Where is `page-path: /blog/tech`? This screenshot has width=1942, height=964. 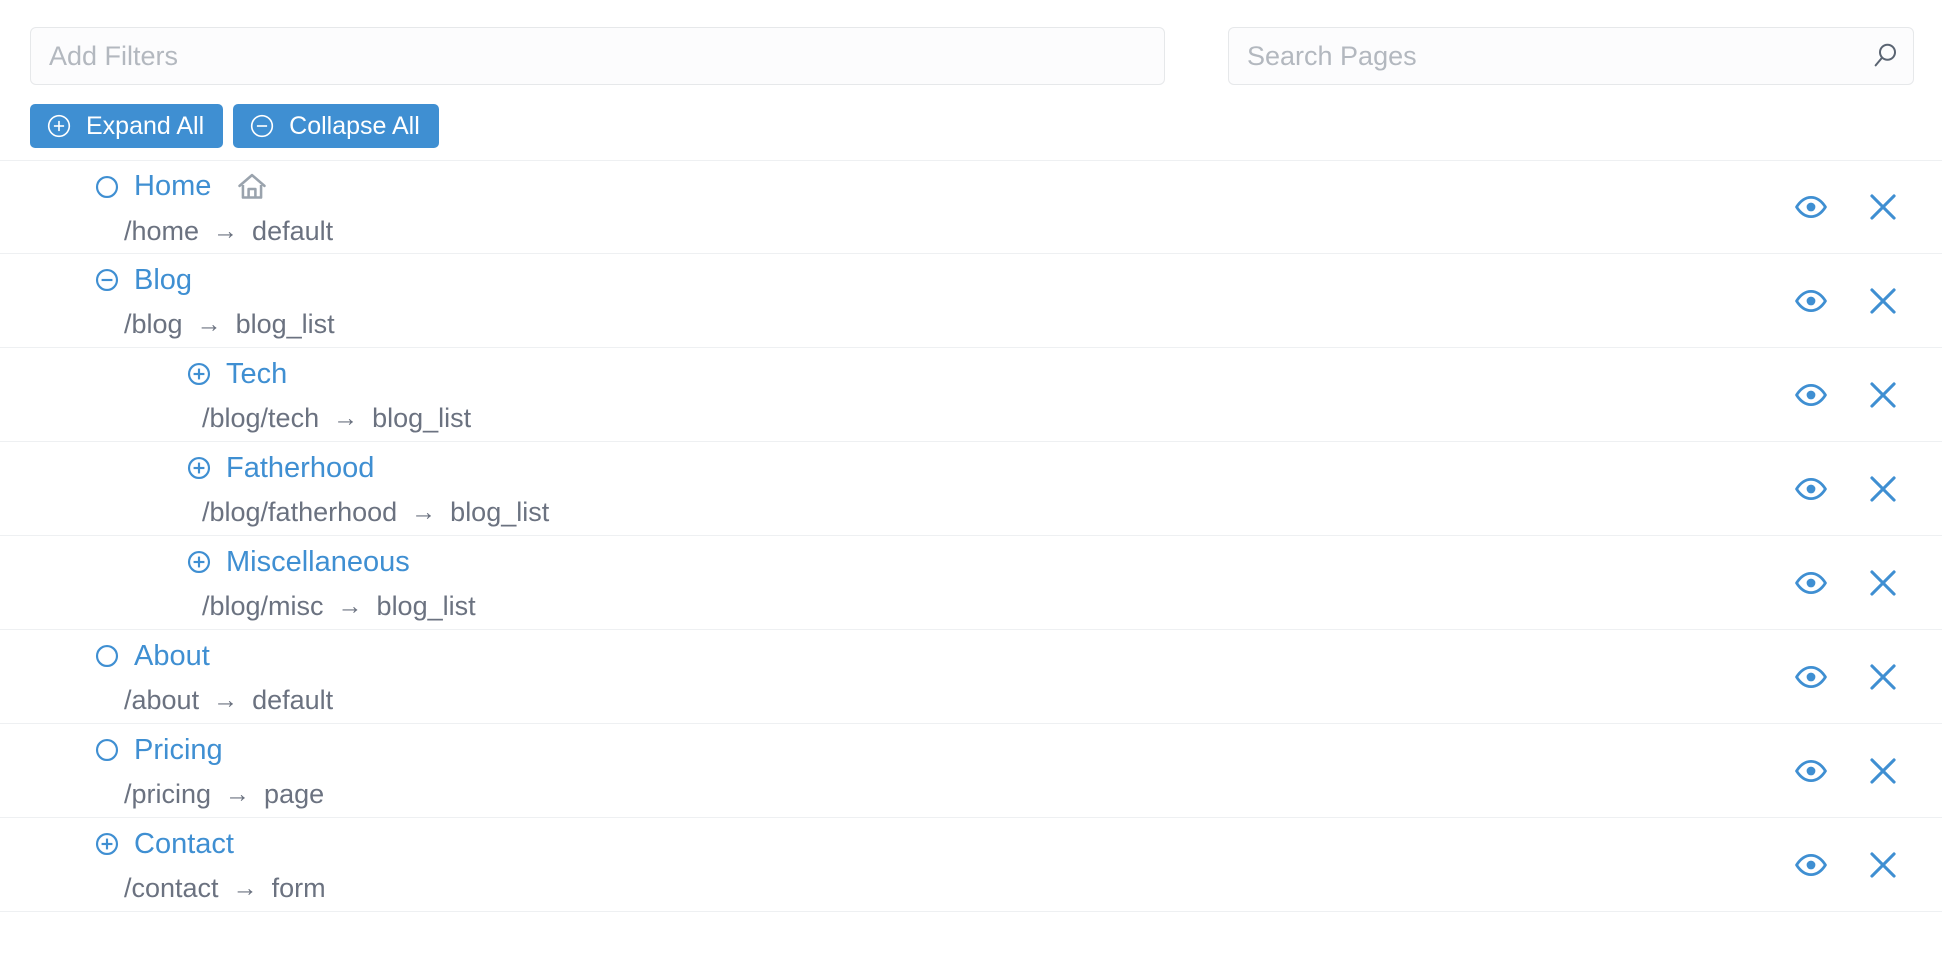
page-path: /blog/tech is located at coordinates (261, 418).